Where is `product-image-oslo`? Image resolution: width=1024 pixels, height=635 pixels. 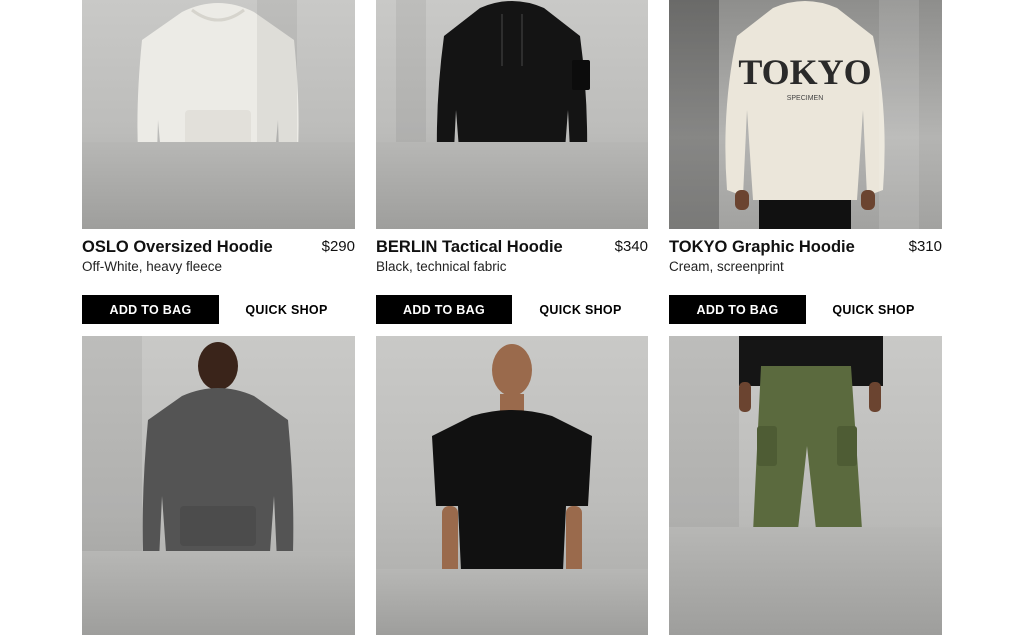 product-image-oslo is located at coordinates (218, 114).